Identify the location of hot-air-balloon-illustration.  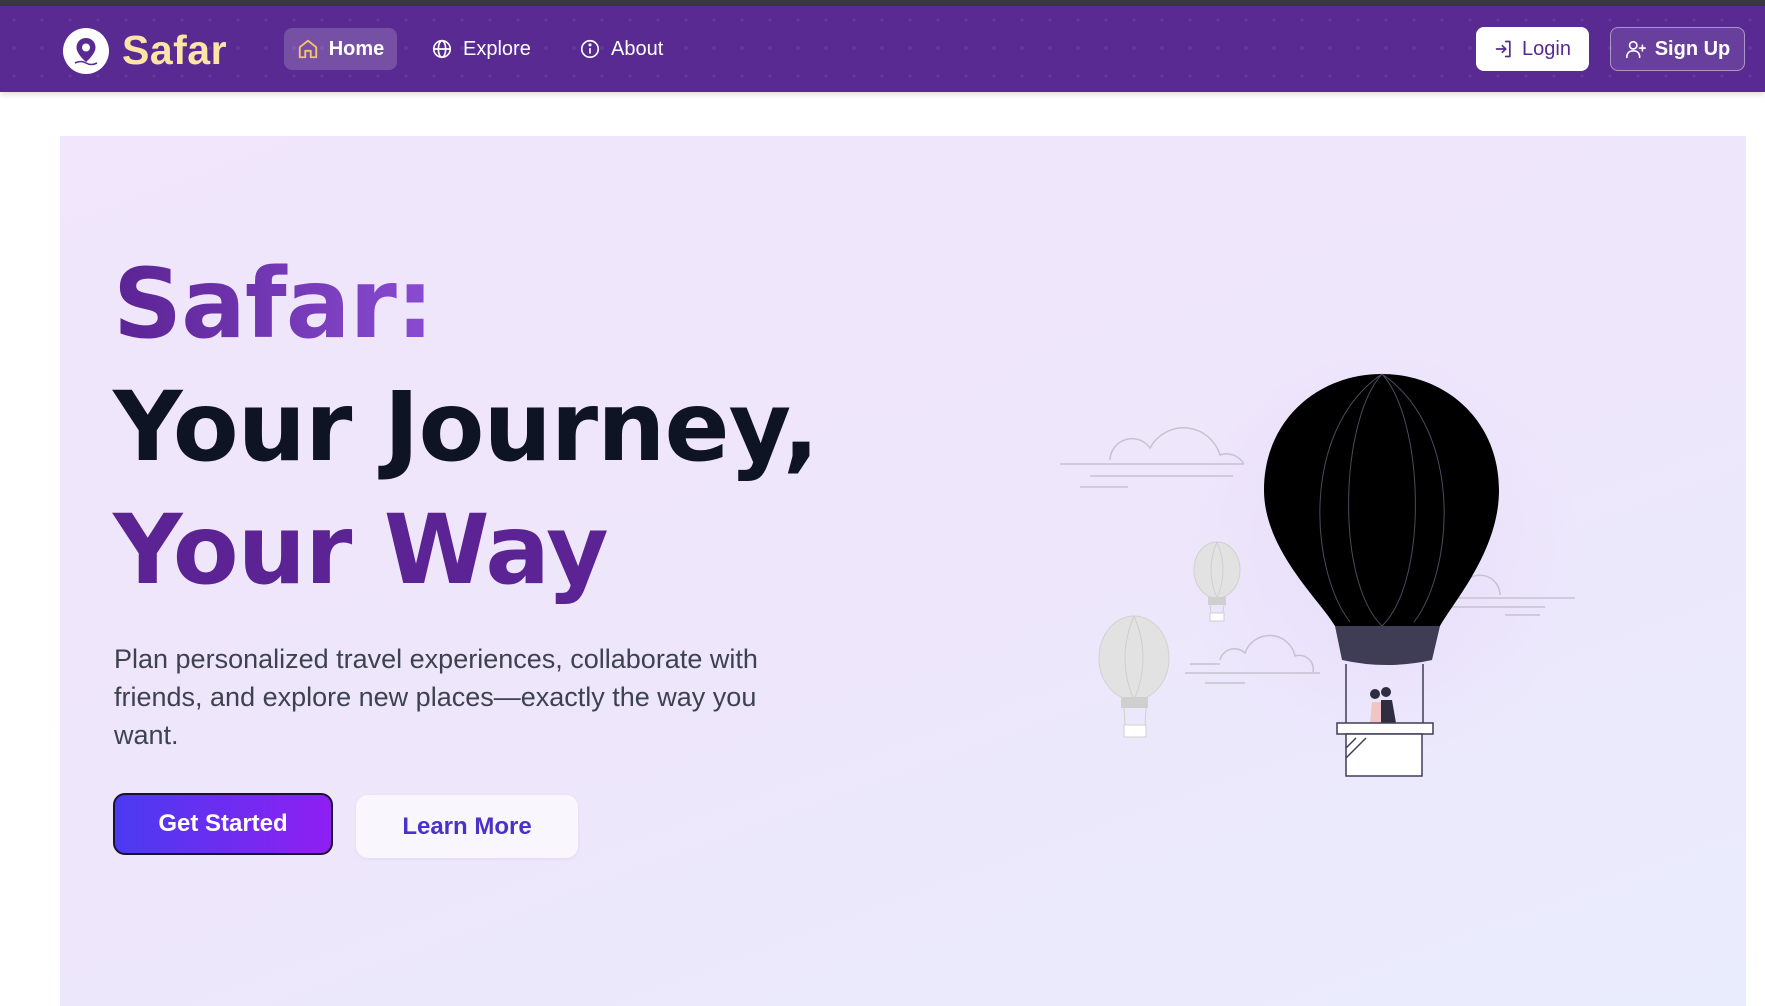
(1320, 568).